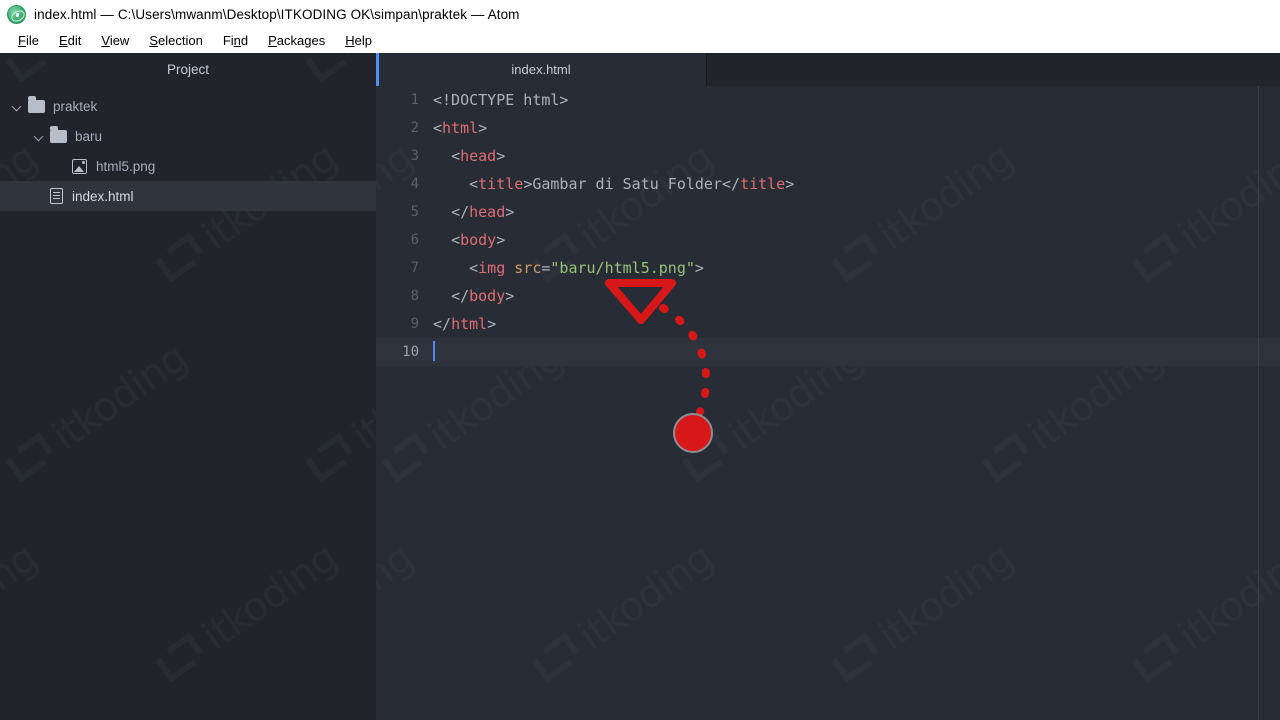 The image size is (1280, 720). I want to click on line-number: 5, so click(414, 212).